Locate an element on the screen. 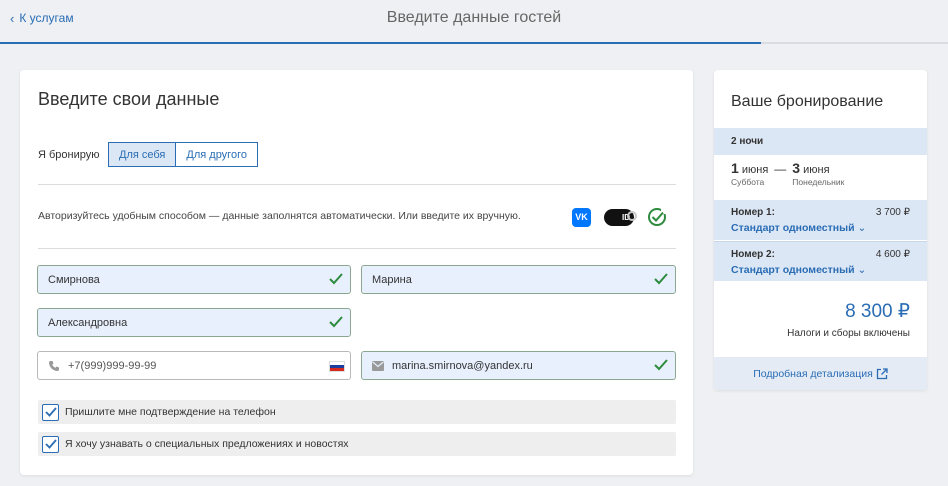  email-field: marina.smirnova@yandex.ru is located at coordinates (518, 365).